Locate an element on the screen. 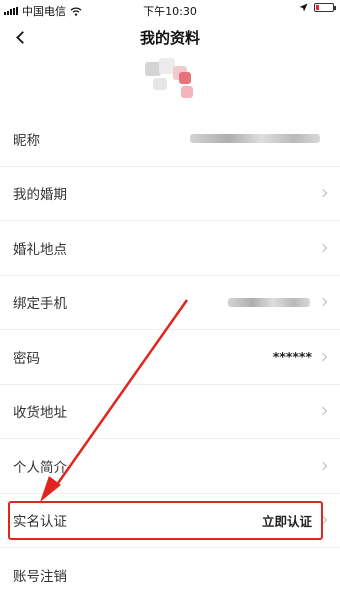 The height and width of the screenshot is (600, 340). row-label: 密码 is located at coordinates (26, 358).